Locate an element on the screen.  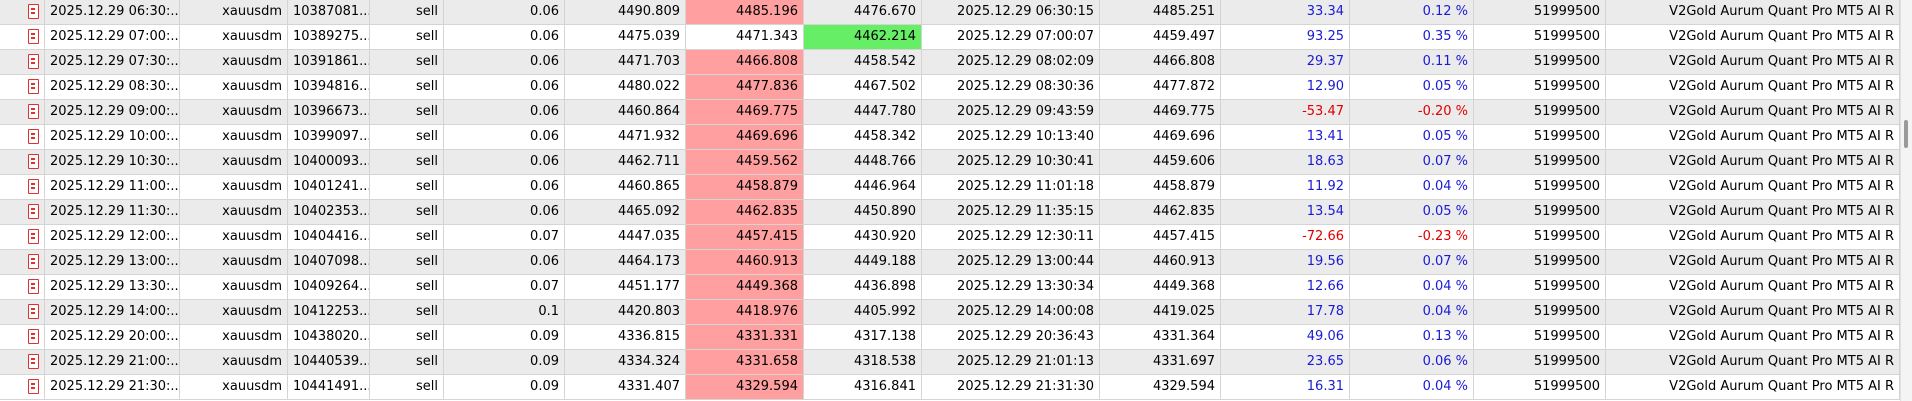
change-percent-cell: 0.13 % is located at coordinates (1412, 337).